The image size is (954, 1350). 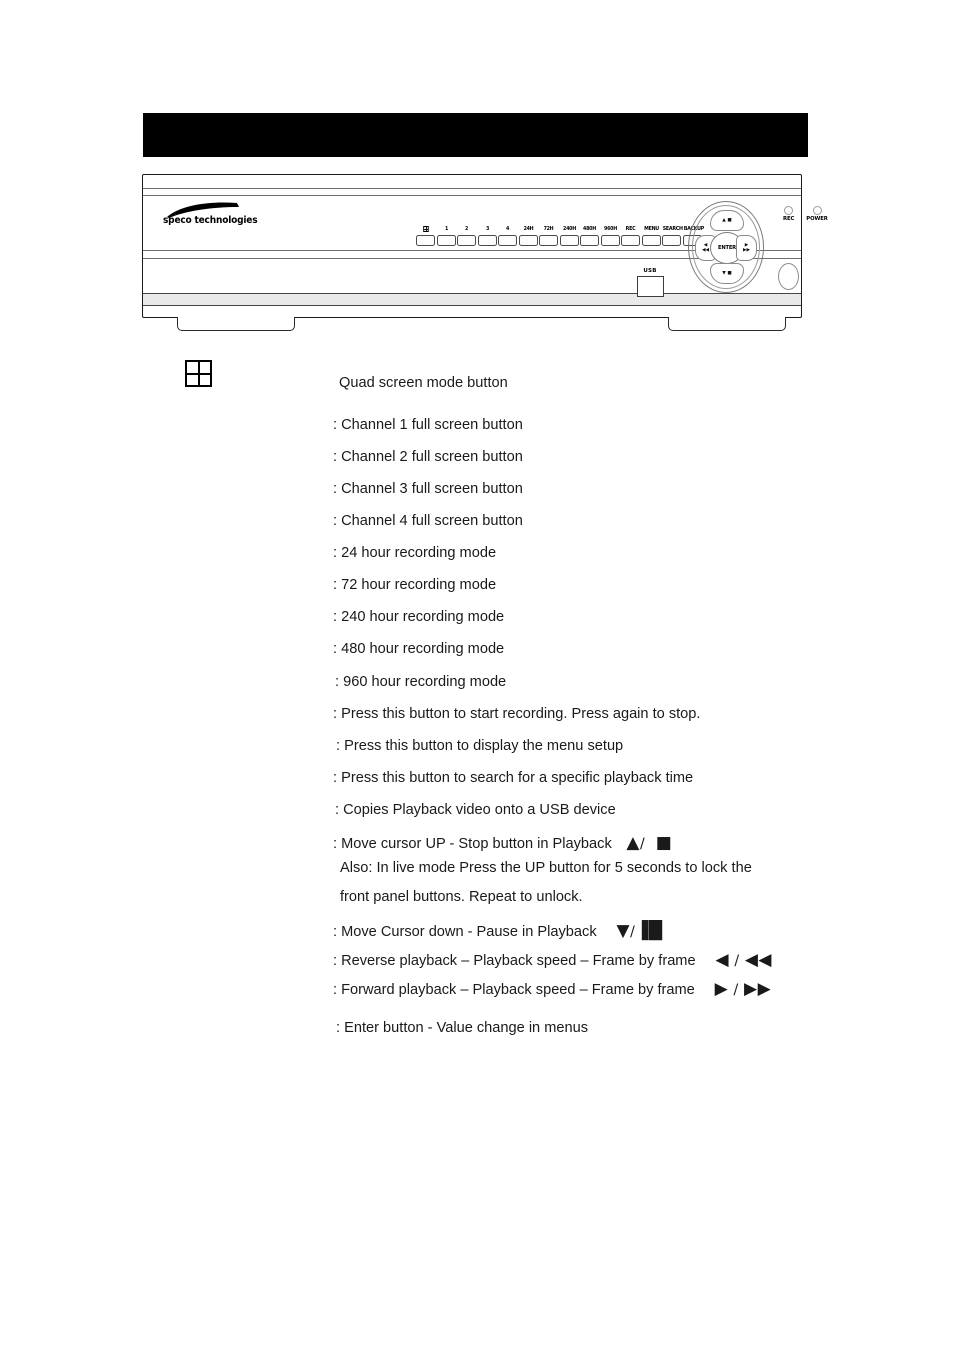 I want to click on chassis-foot-left, so click(x=236, y=324).